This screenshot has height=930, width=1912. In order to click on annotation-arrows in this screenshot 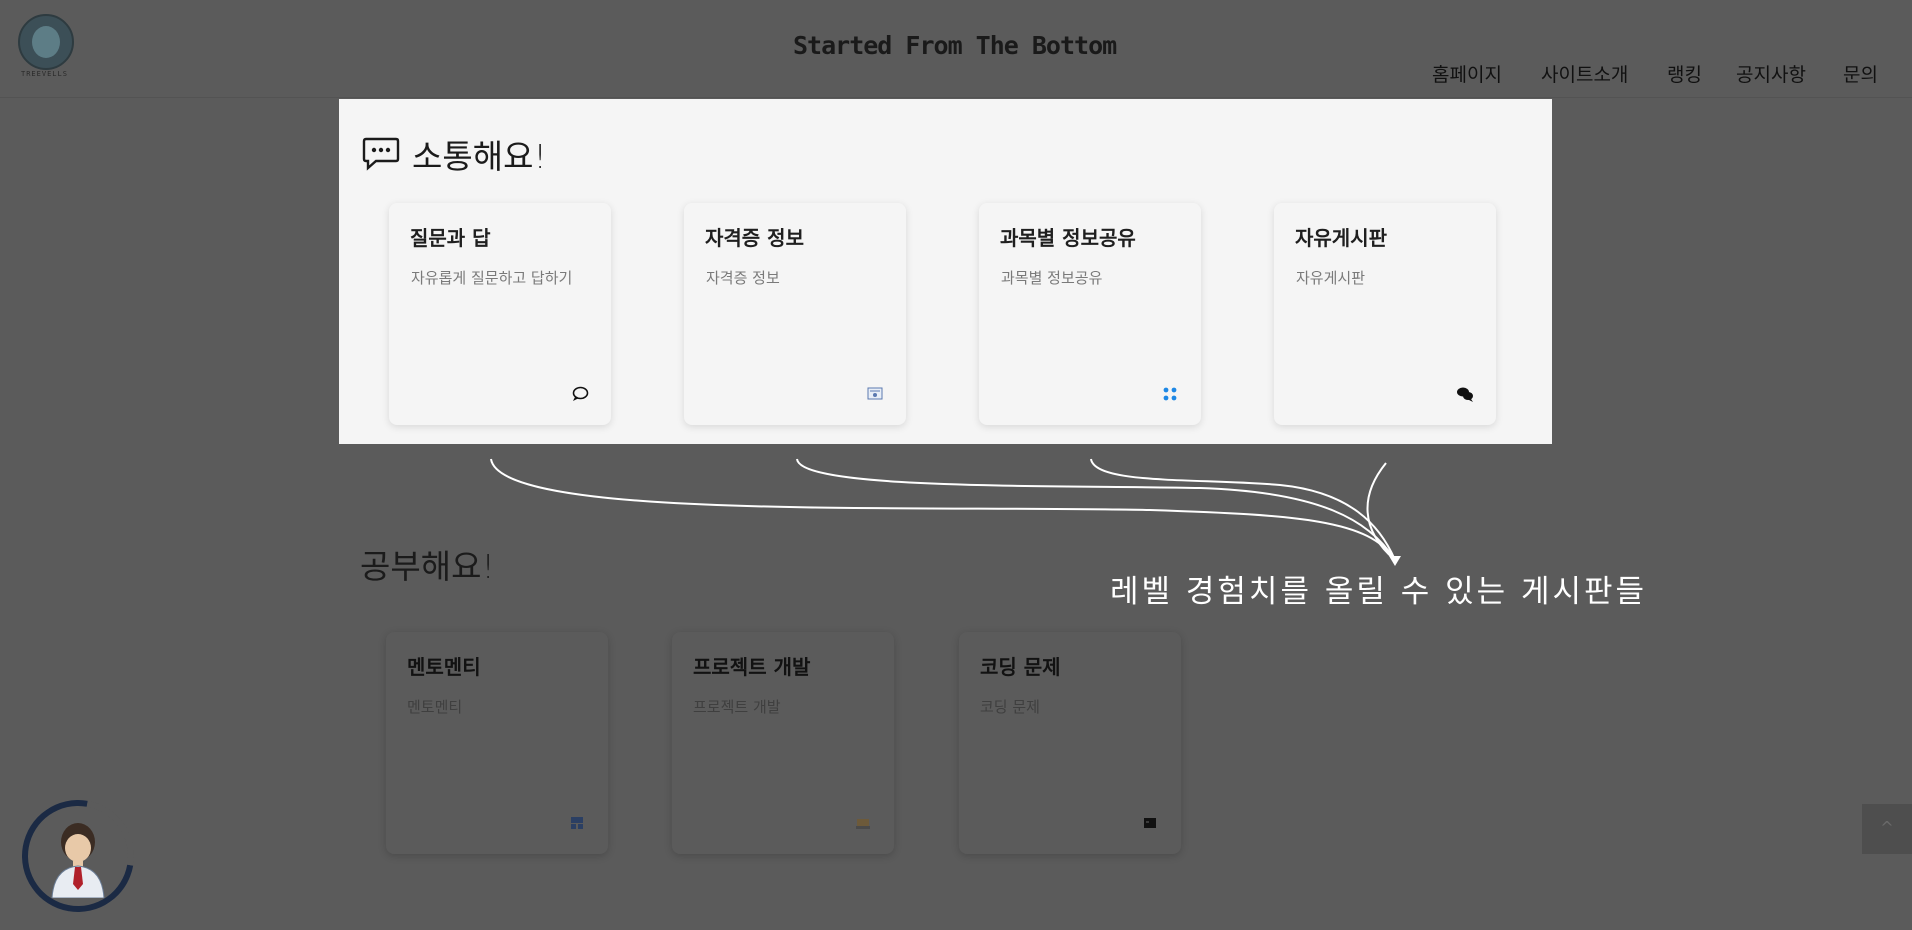, I will do `click(945, 512)`.